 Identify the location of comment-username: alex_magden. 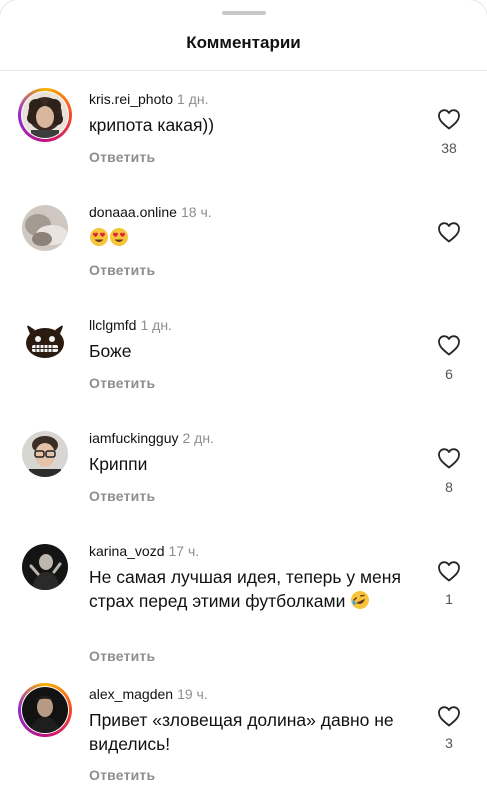
(131, 694).